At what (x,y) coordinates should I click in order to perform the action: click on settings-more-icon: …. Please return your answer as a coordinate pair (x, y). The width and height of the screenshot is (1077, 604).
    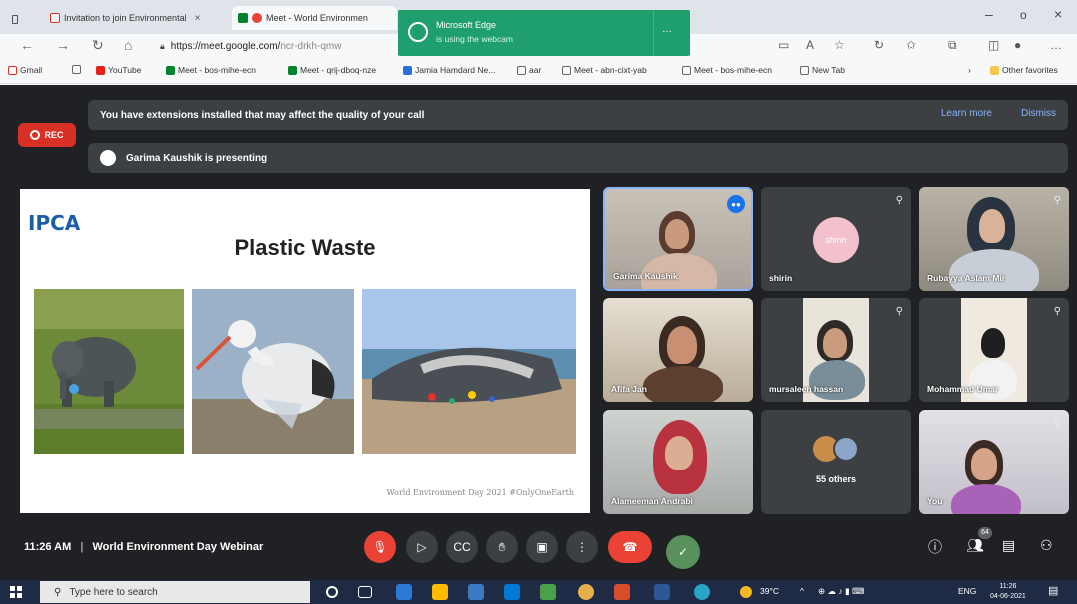
    Looking at the image, I should click on (1056, 45).